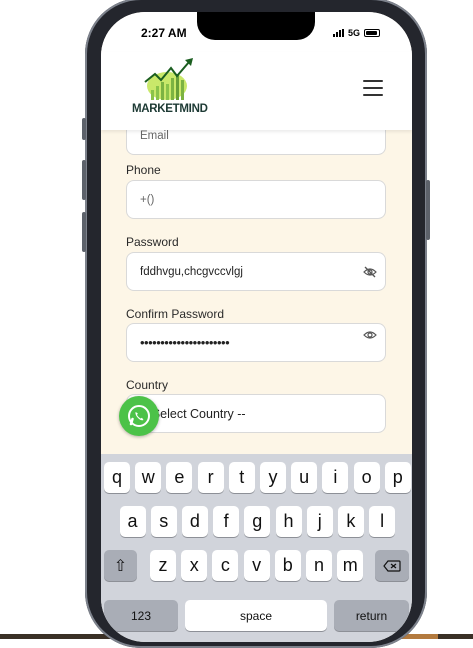 Image resolution: width=473 pixels, height=648 pixels. Describe the element at coordinates (256, 271) in the screenshot. I see `password-input: fddhvgu,chcgvccvlgj` at that location.